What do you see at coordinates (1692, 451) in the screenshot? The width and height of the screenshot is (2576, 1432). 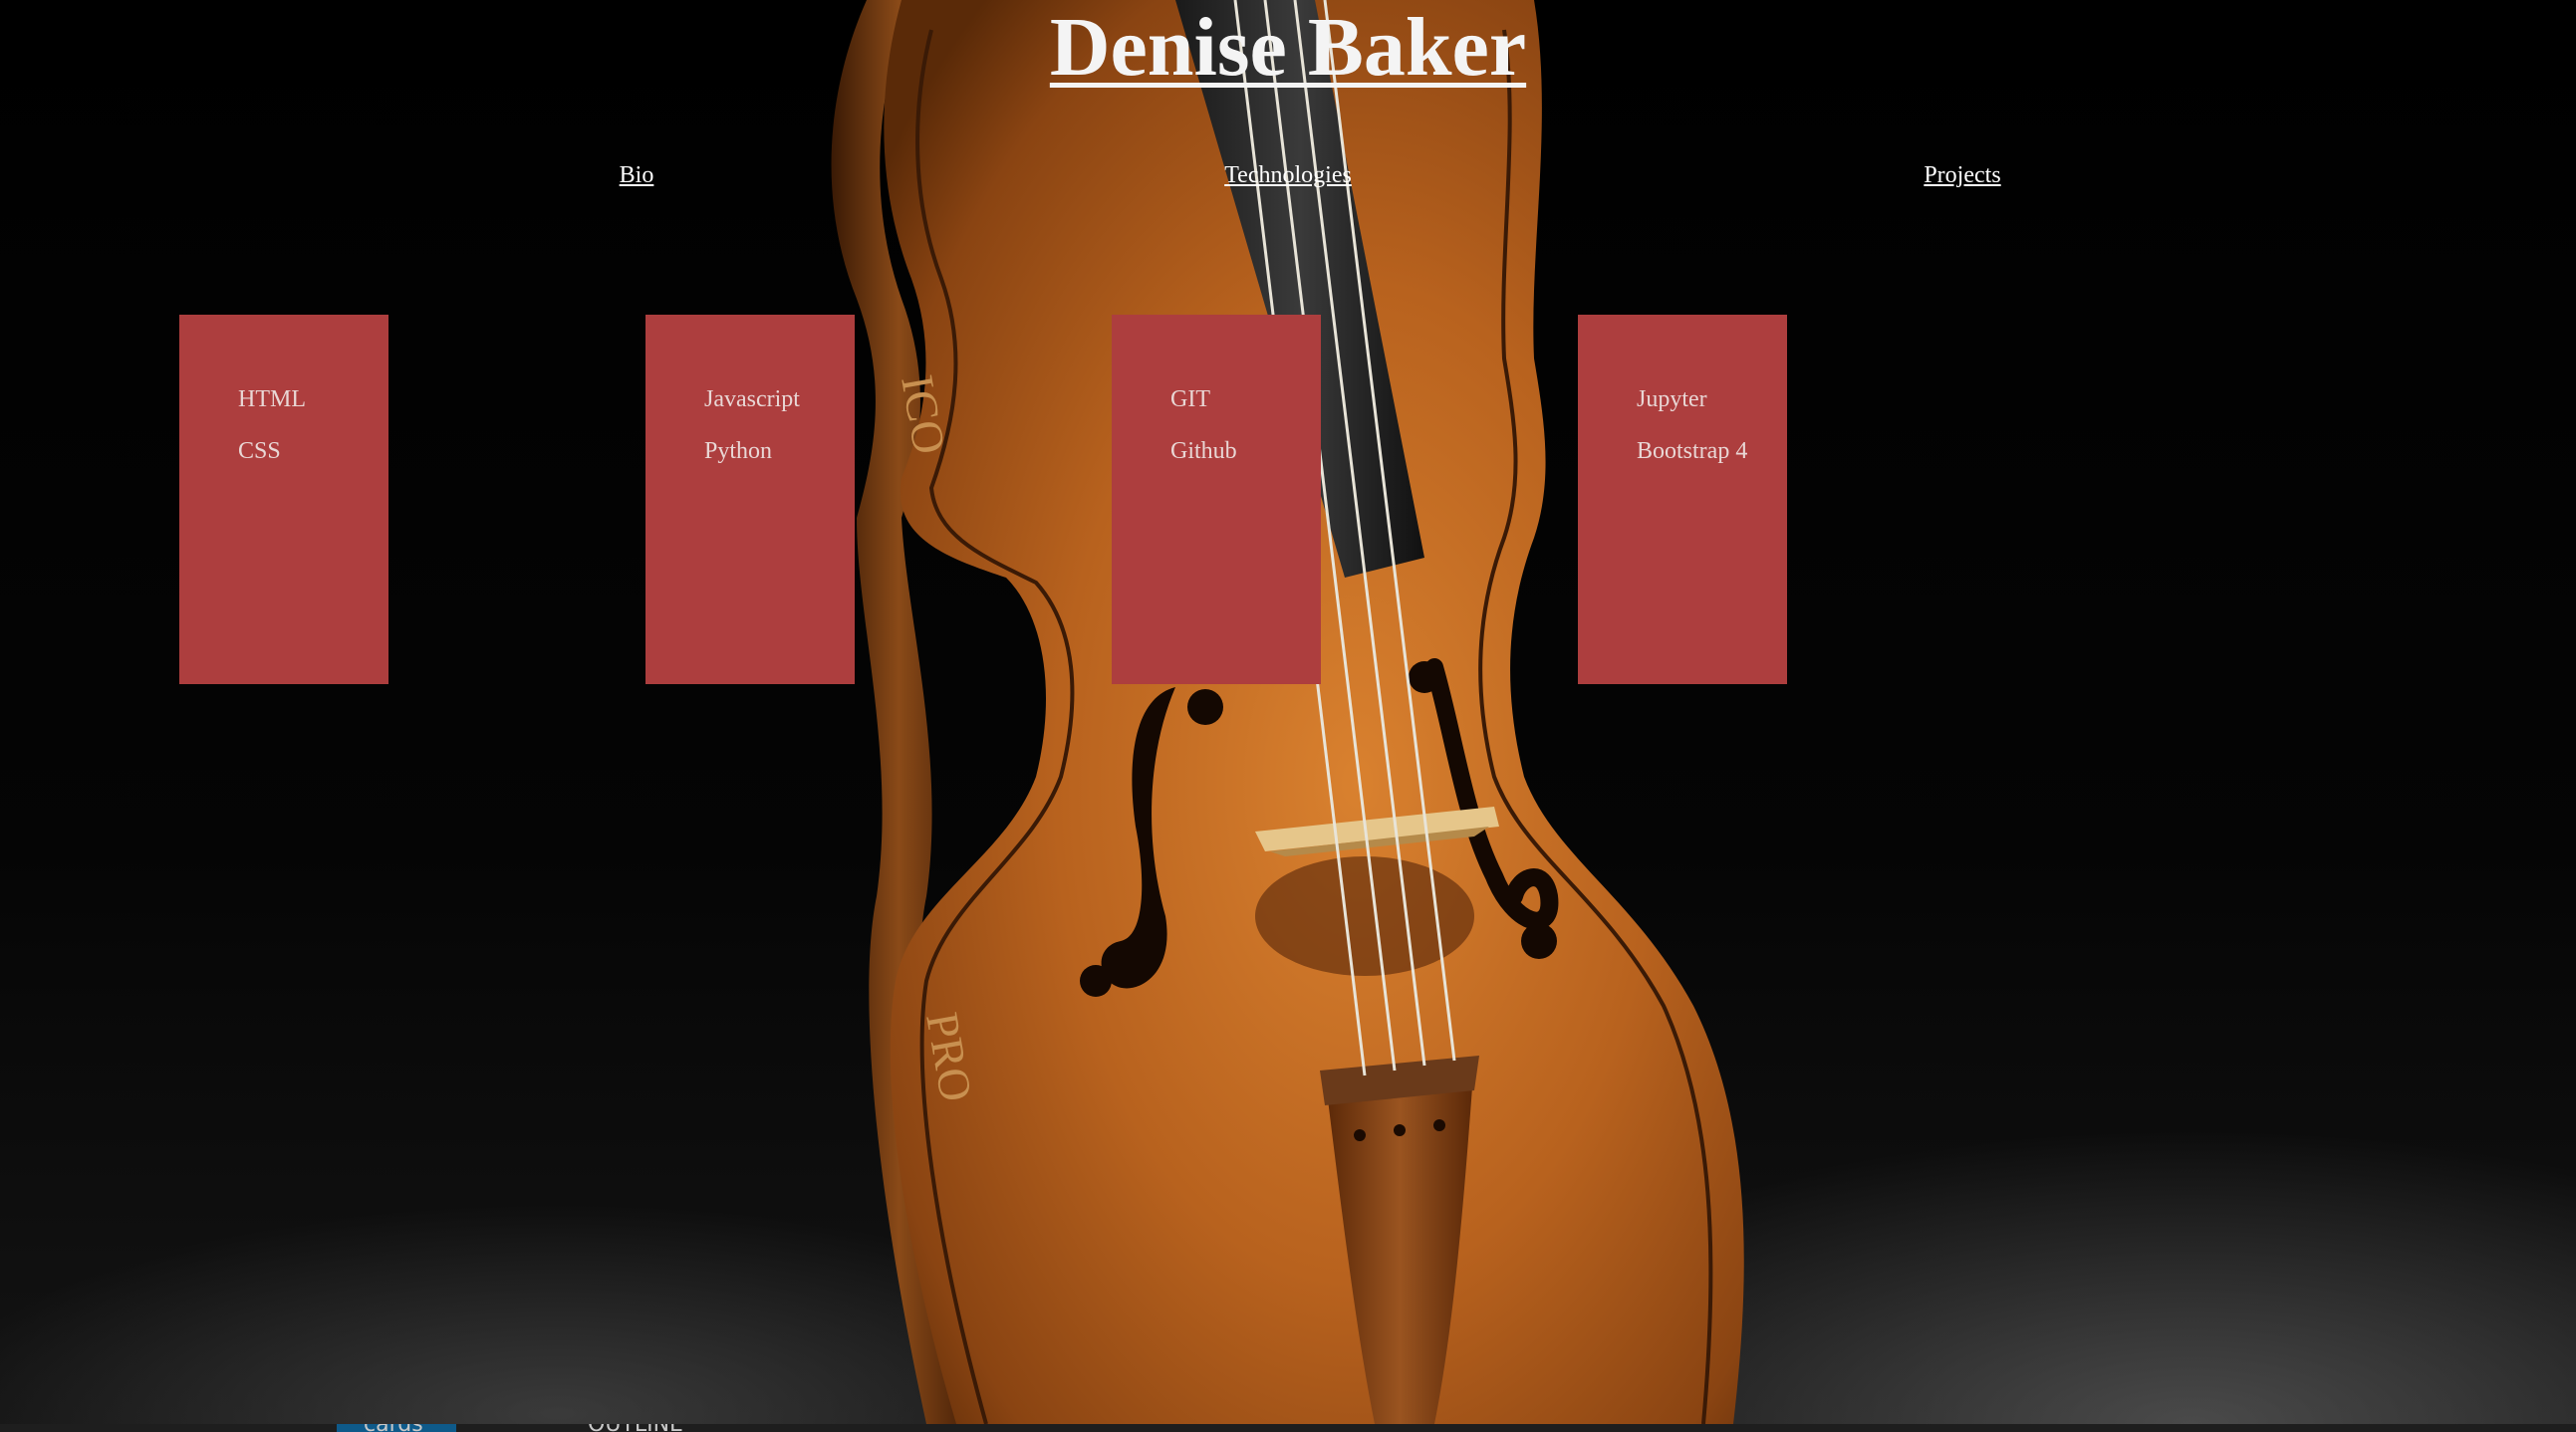 I see `tech-item-bootstrap: Bootstrap 4` at bounding box center [1692, 451].